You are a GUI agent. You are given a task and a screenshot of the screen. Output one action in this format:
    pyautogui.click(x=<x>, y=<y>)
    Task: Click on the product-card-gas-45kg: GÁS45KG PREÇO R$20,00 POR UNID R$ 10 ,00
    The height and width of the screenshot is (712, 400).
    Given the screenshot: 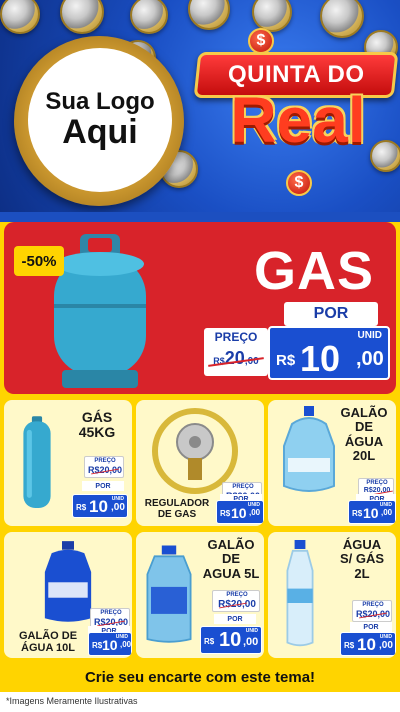 What is the action you would take?
    pyautogui.click(x=68, y=463)
    